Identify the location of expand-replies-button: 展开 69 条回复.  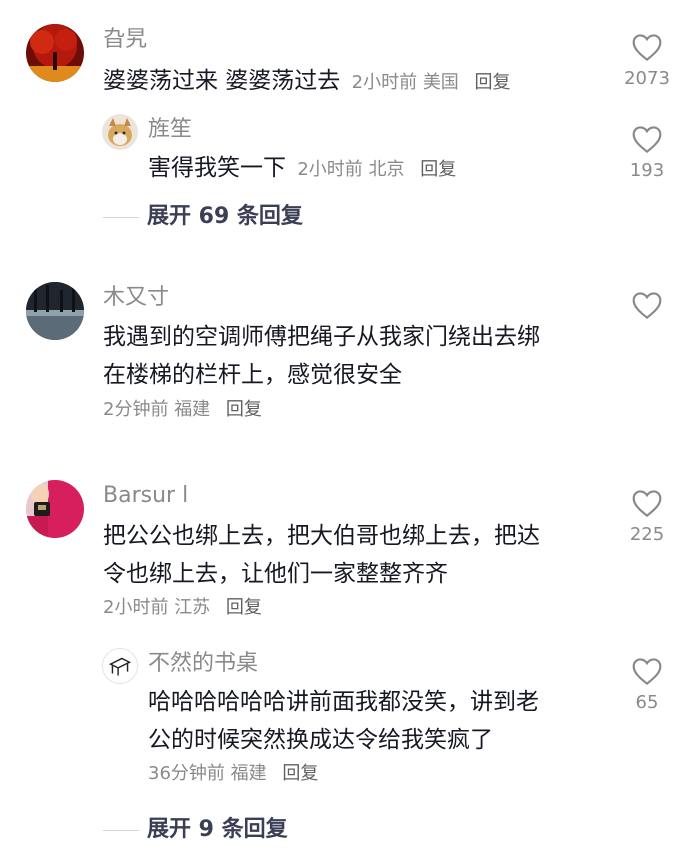
(203, 217).